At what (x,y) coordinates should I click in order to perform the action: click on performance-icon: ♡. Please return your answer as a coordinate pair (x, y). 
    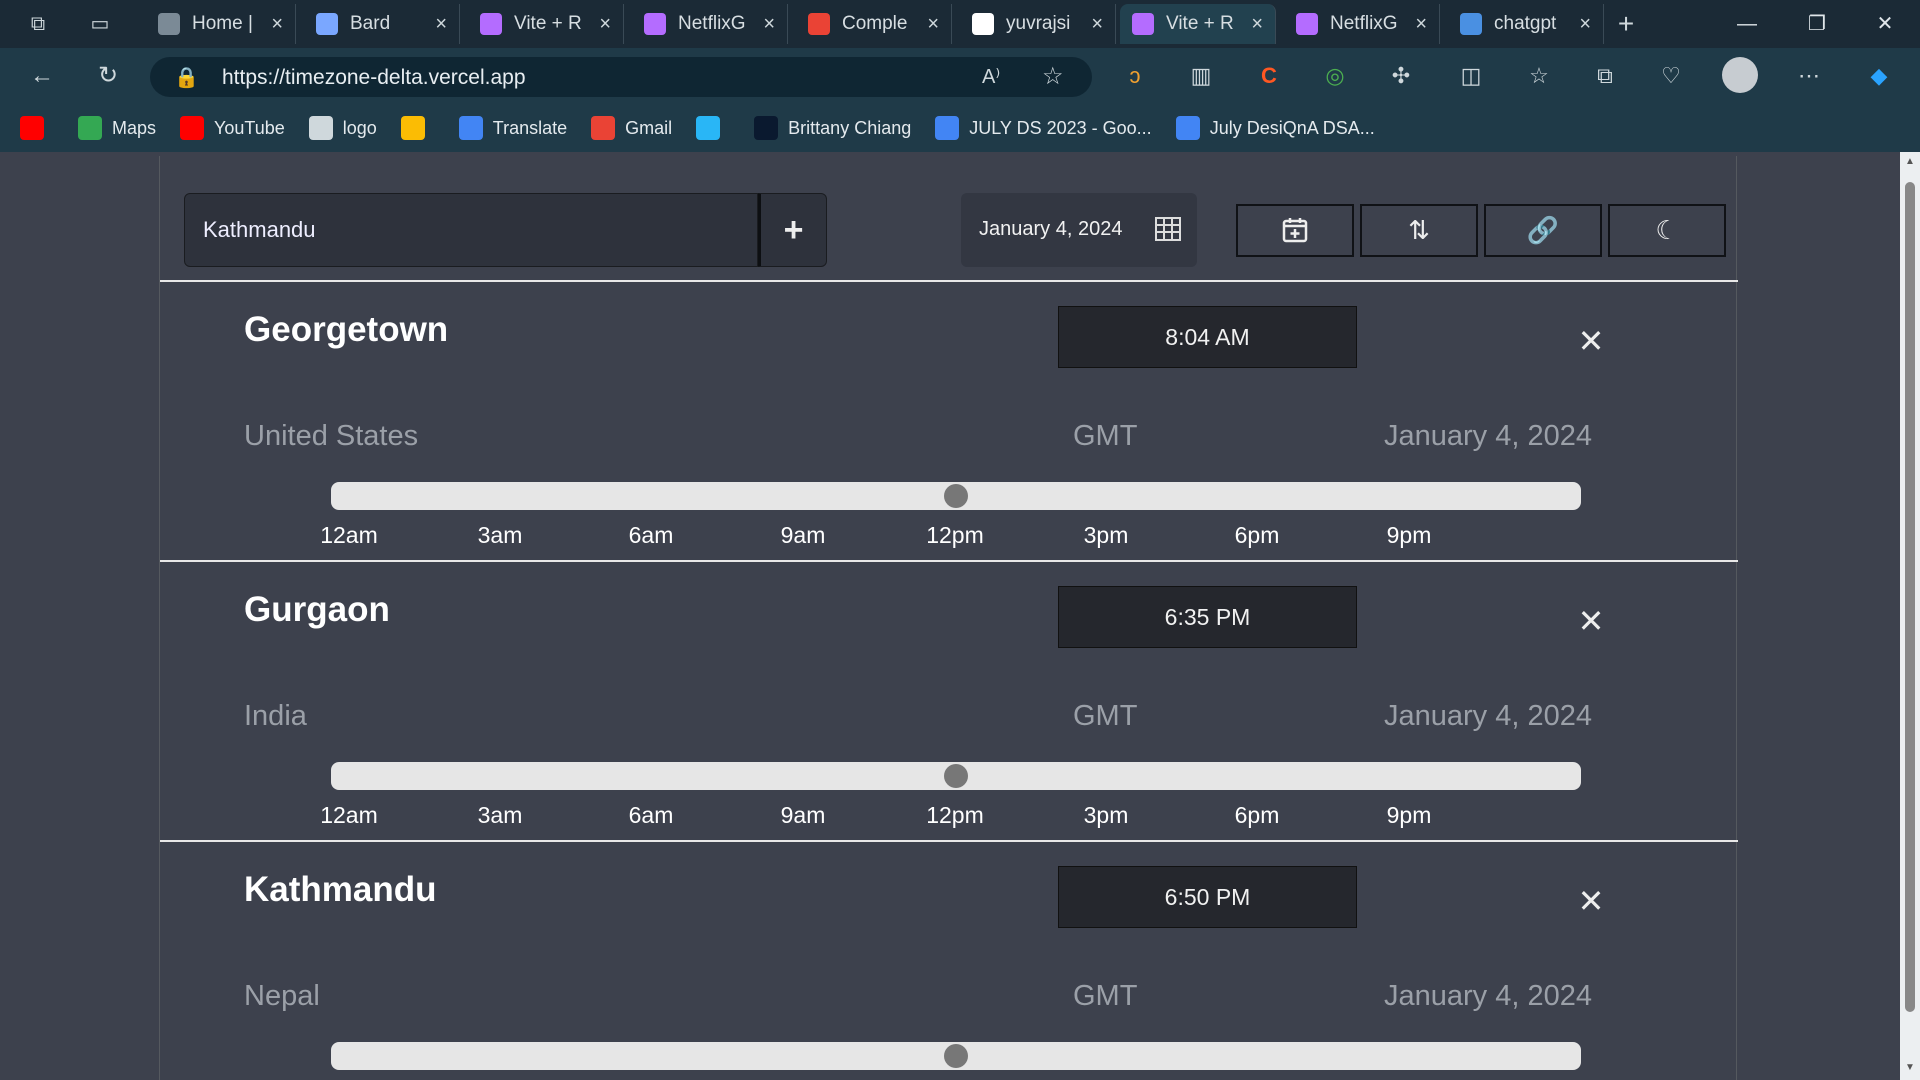
    Looking at the image, I should click on (1671, 76).